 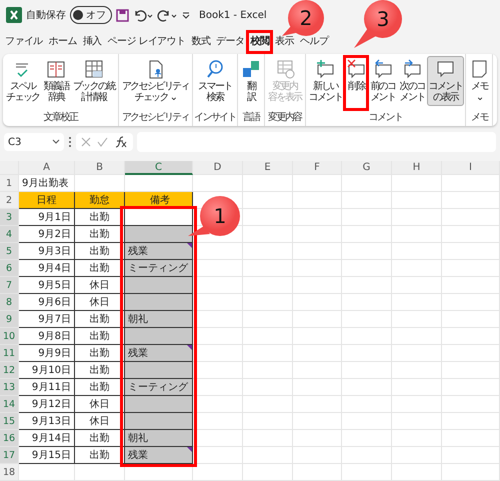 What do you see at coordinates (156, 81) in the screenshot?
I see `ribbon-button: アクセシビリティ チェック ⌄` at bounding box center [156, 81].